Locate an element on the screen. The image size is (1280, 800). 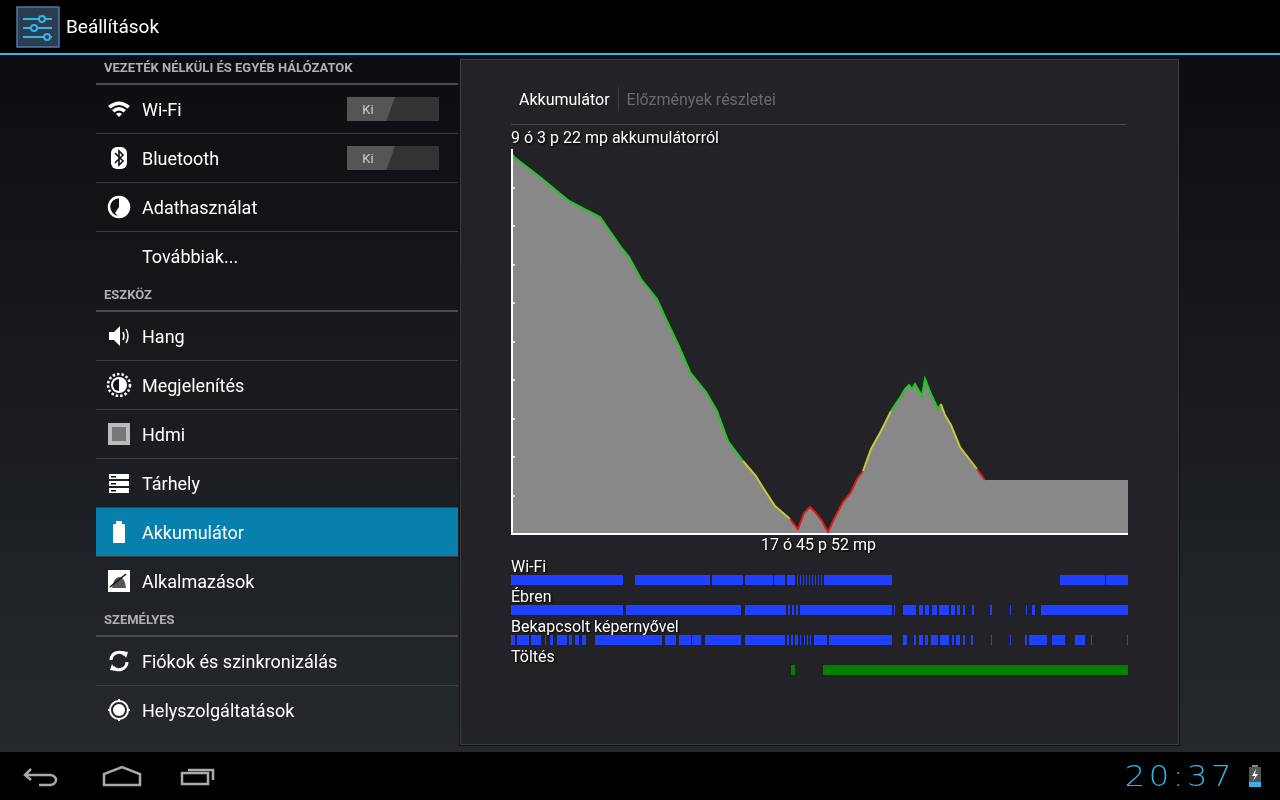
settings-icon is located at coordinates (38, 26).